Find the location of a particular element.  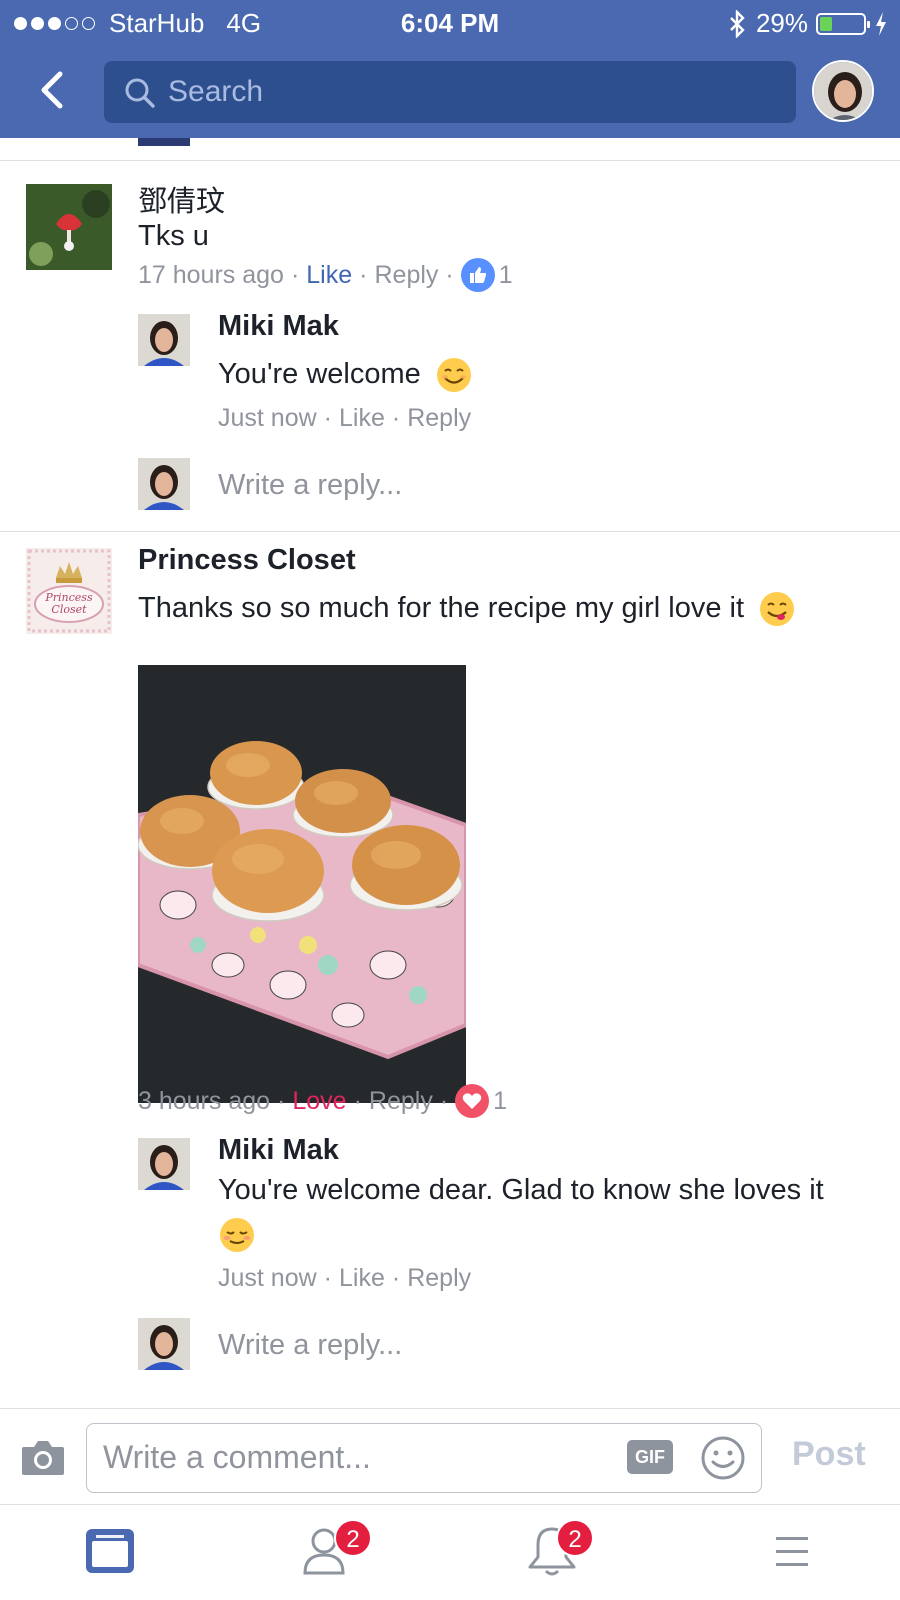

tab-news-feed is located at coordinates (112, 1553).